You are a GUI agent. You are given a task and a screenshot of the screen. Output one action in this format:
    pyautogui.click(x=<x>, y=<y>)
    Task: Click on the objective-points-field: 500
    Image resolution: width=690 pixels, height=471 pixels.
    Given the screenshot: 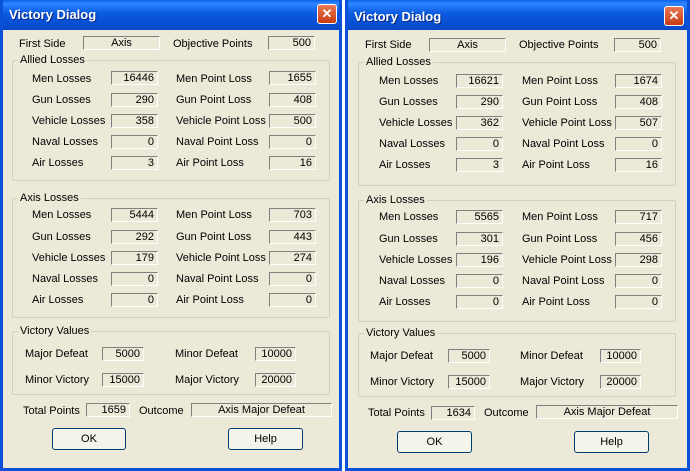 What is the action you would take?
    pyautogui.click(x=291, y=43)
    